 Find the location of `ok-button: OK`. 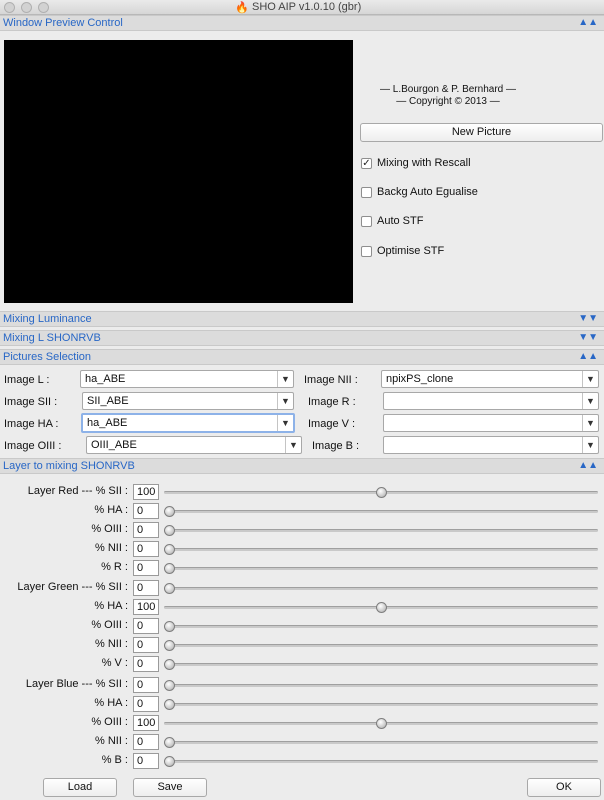

ok-button: OK is located at coordinates (564, 787).